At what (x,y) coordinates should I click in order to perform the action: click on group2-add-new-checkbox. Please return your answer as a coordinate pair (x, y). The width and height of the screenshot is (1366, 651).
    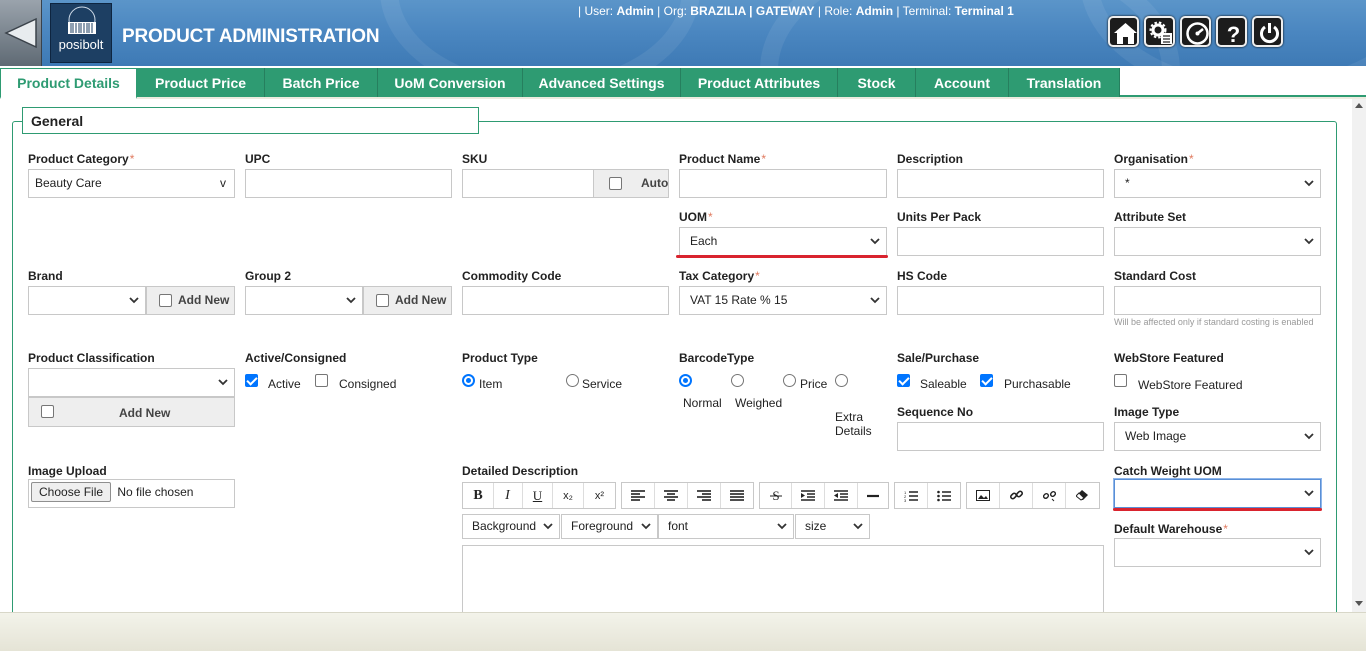
    Looking at the image, I should click on (382, 300).